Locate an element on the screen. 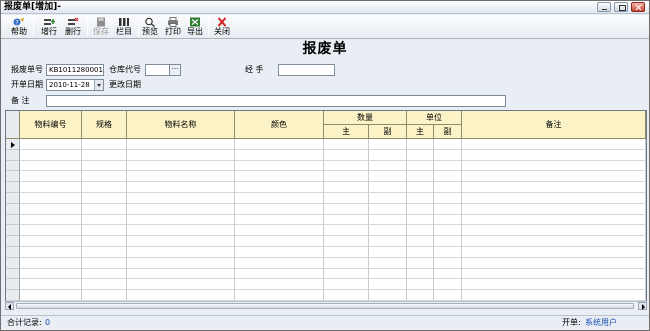 The image size is (650, 331). warehouse-field is located at coordinates (157, 70).